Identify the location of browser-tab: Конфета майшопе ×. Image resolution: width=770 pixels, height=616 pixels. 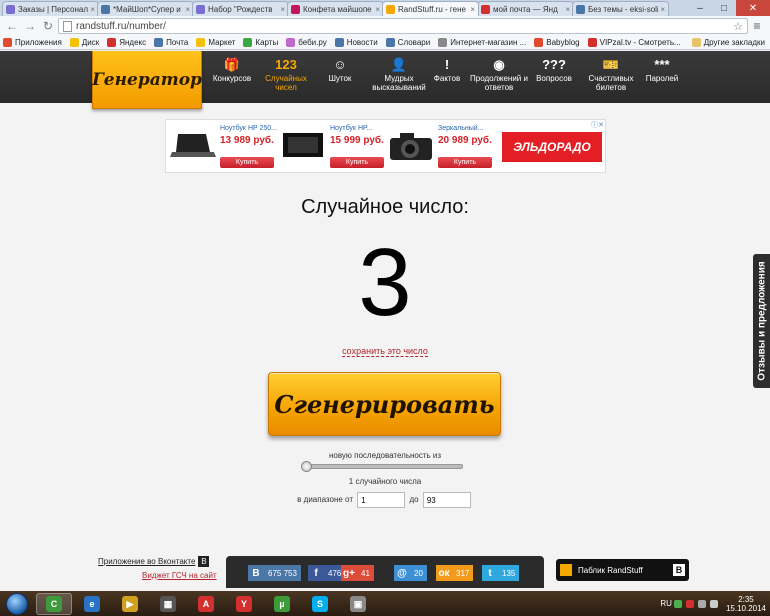
(335, 8).